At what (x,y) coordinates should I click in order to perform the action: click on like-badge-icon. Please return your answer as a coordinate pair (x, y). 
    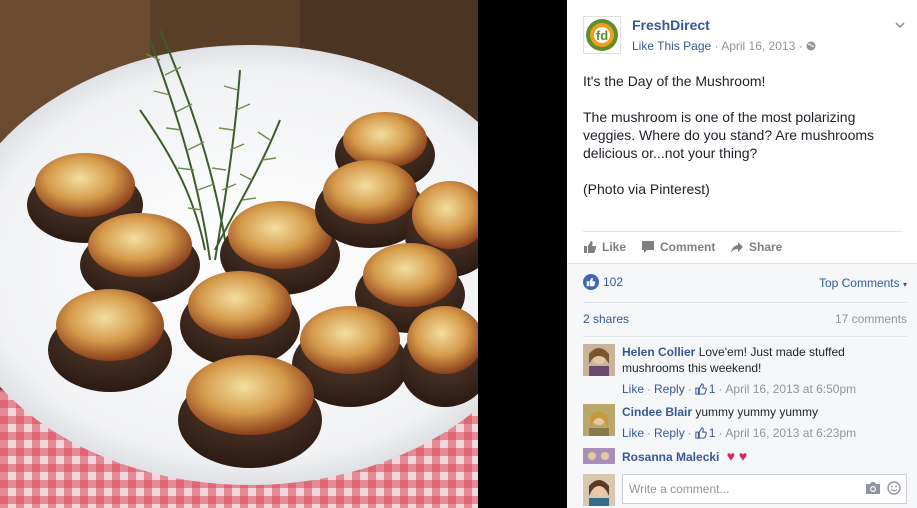
    Looking at the image, I should click on (591, 282).